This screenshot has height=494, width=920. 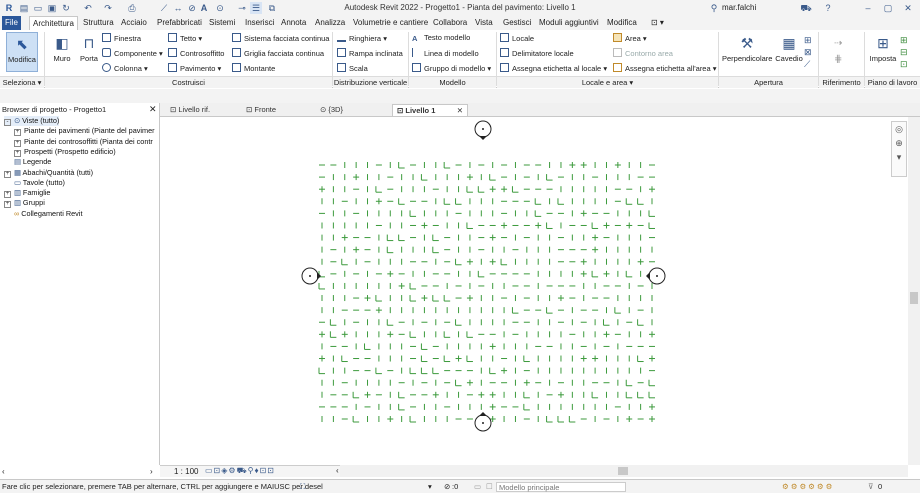 What do you see at coordinates (553, 68) in the screenshot?
I see `etichetta-locale-button: Assegna etichetta al locale ▾` at bounding box center [553, 68].